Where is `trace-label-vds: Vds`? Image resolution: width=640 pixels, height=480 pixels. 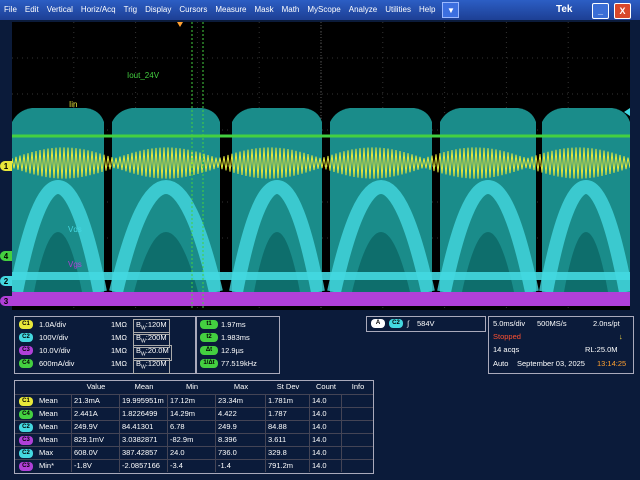
trace-label-vds: Vds is located at coordinates (75, 229).